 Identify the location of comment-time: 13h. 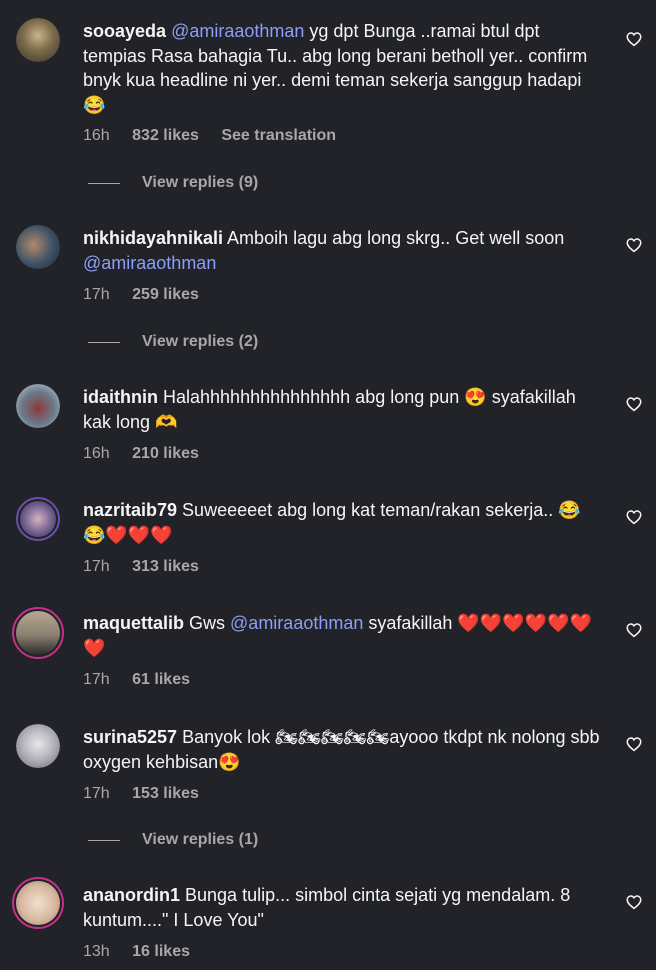
(96, 951).